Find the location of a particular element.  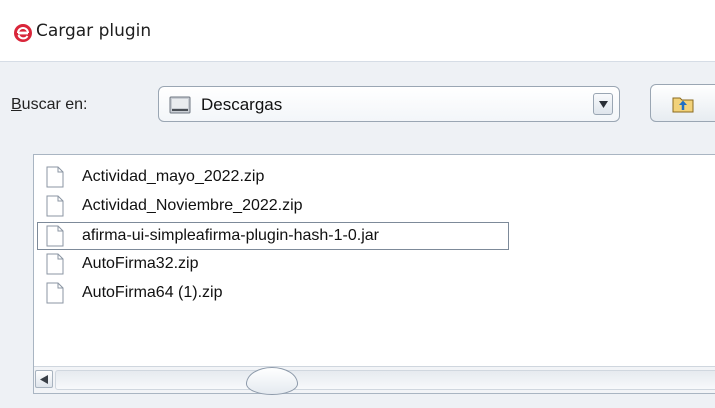

arrow-left-icon is located at coordinates (44, 379).